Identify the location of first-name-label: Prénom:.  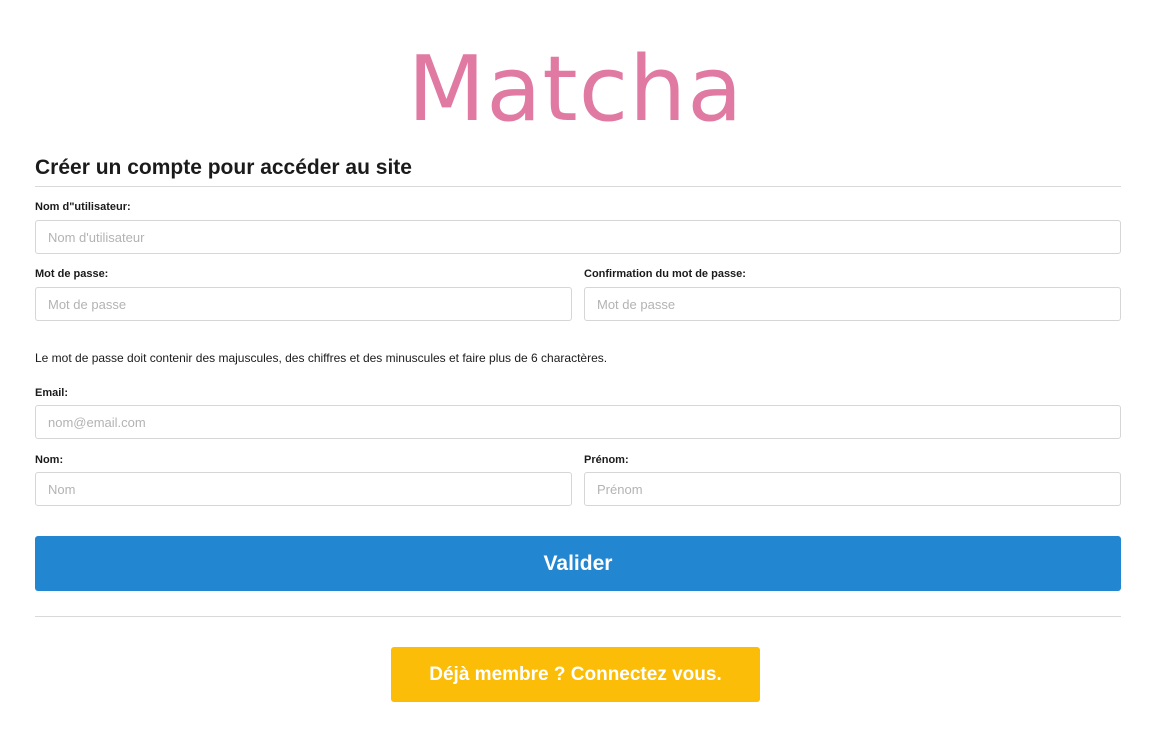
(606, 460).